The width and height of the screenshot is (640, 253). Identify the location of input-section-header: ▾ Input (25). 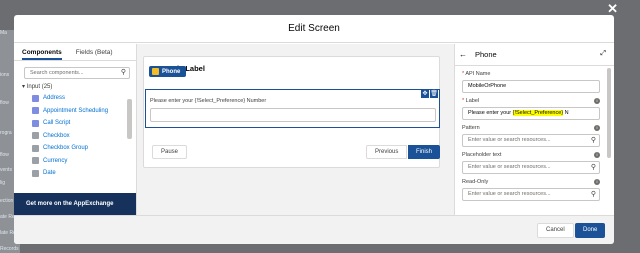
(75, 86).